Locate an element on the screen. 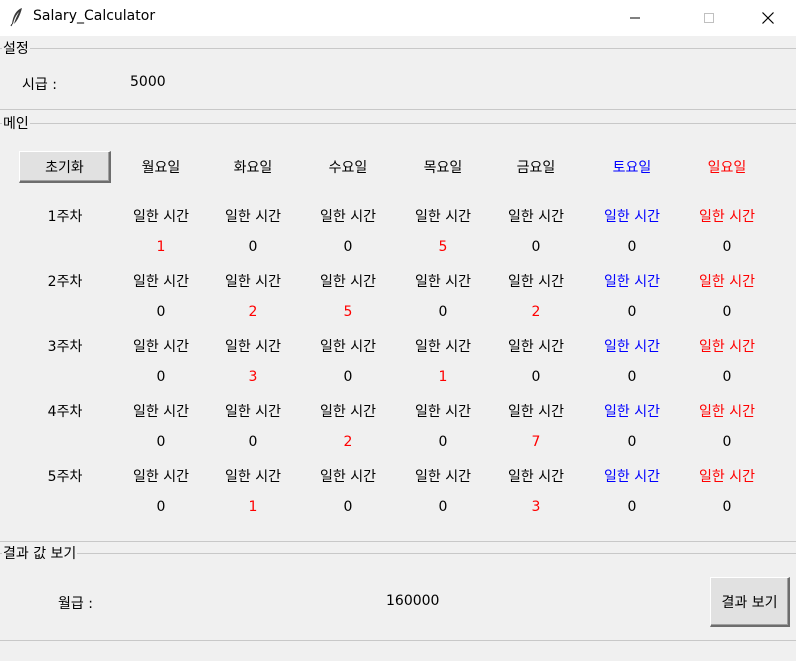 This screenshot has height=661, width=796. day-header-0: 월요일 is located at coordinates (161, 168).